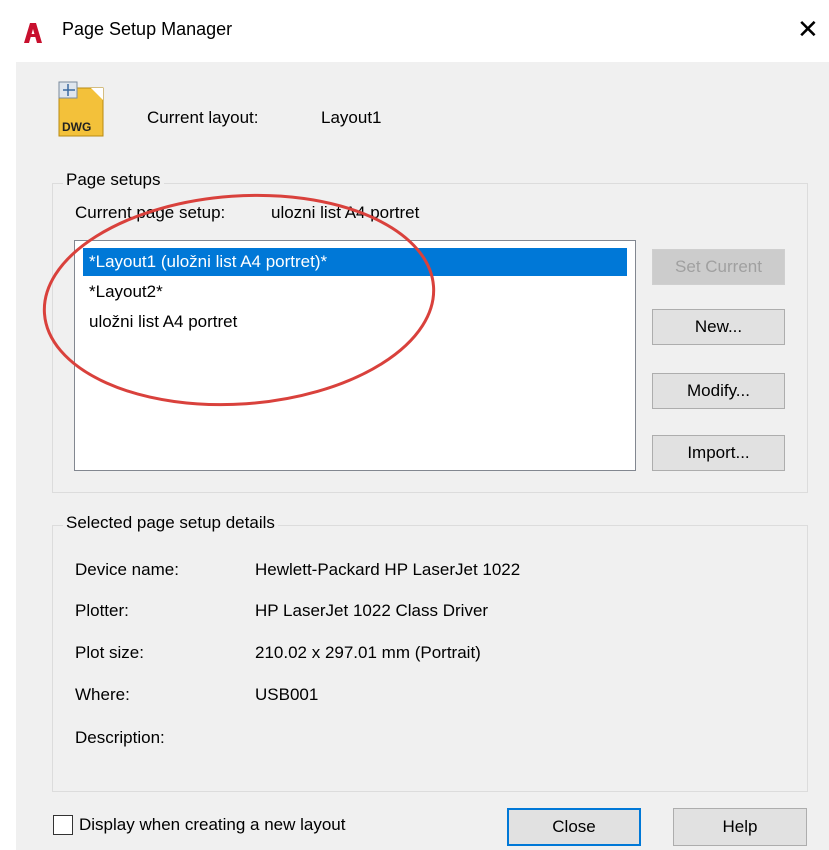  Describe the element at coordinates (287, 694) in the screenshot. I see `where-value: USB001` at that location.